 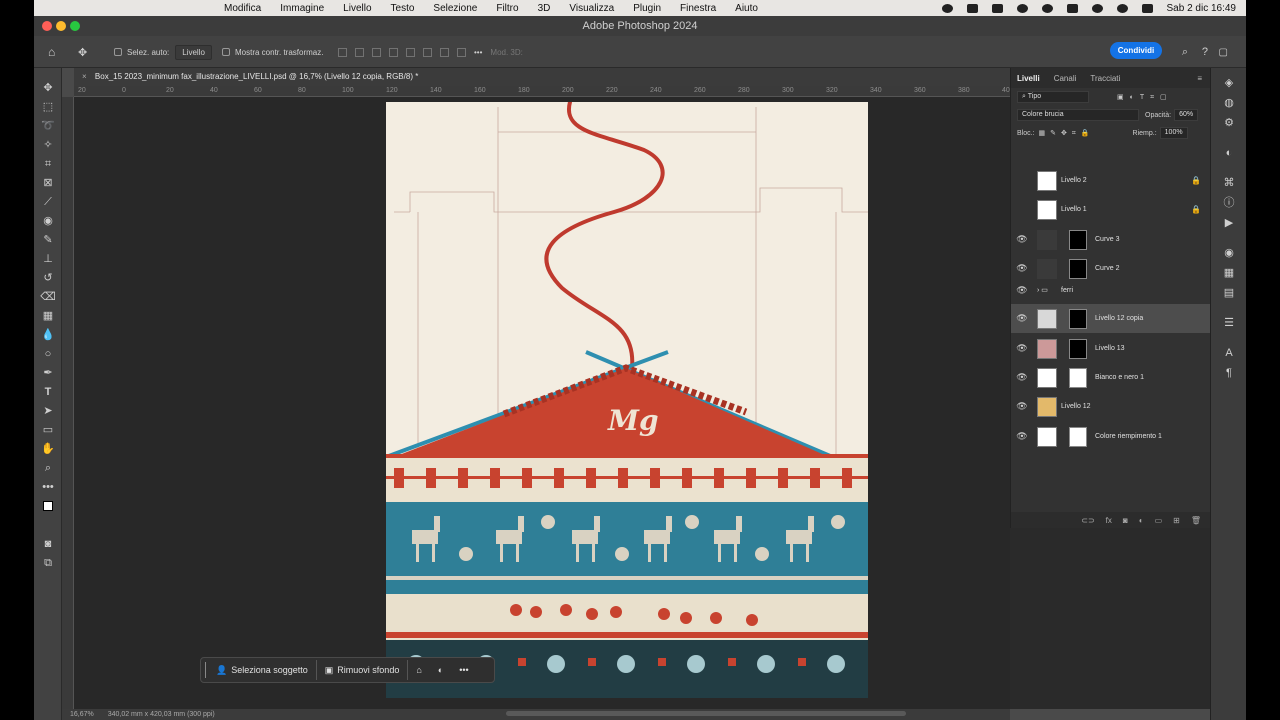 What do you see at coordinates (48, 107) in the screenshot?
I see `marquee-tool-icon: ⬚` at bounding box center [48, 107].